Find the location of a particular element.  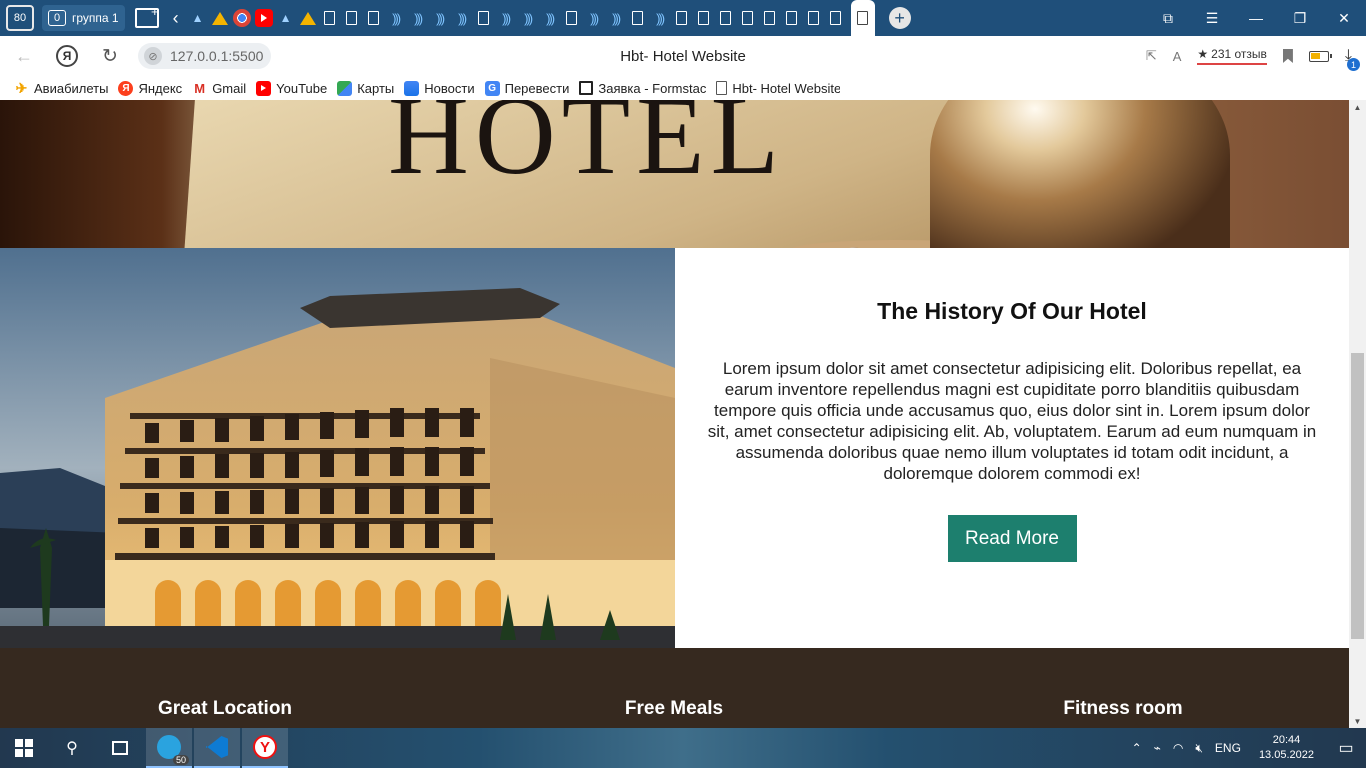

tab-chrome-icon is located at coordinates (241, 18).